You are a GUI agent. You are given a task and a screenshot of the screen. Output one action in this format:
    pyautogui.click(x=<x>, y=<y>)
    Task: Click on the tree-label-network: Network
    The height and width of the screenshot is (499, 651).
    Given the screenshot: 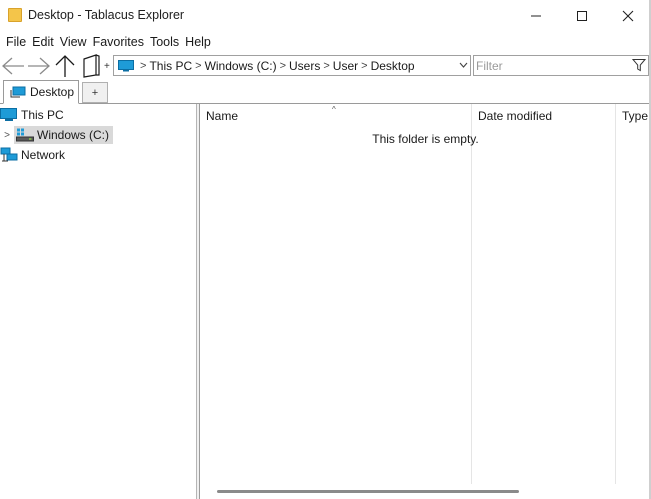 What is the action you would take?
    pyautogui.click(x=43, y=155)
    